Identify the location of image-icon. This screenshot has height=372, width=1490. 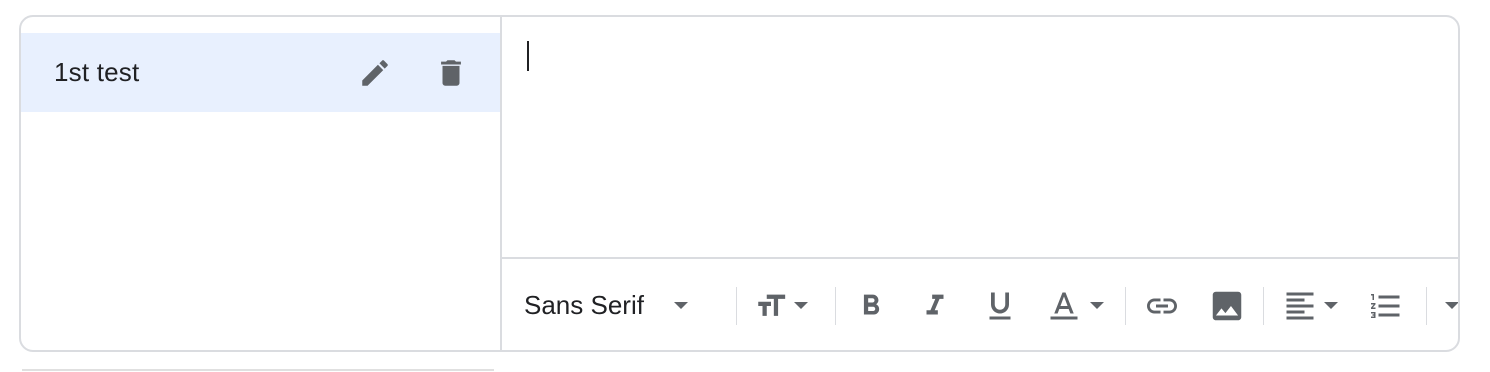
(1227, 306).